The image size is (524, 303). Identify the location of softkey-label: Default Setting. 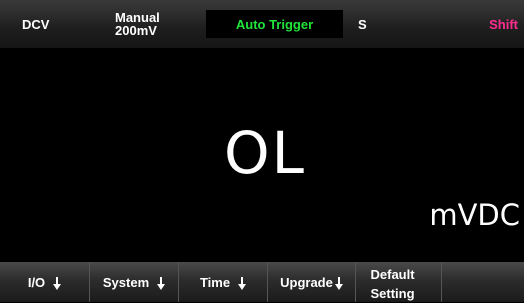
(392, 284).